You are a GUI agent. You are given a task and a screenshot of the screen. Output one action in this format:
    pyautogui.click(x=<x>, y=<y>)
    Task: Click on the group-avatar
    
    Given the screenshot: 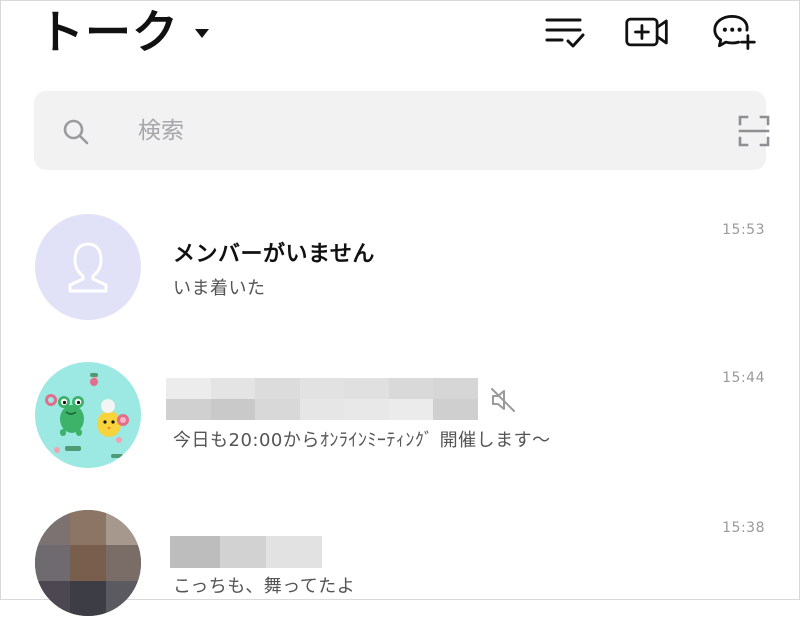 What is the action you would take?
    pyautogui.click(x=88, y=415)
    